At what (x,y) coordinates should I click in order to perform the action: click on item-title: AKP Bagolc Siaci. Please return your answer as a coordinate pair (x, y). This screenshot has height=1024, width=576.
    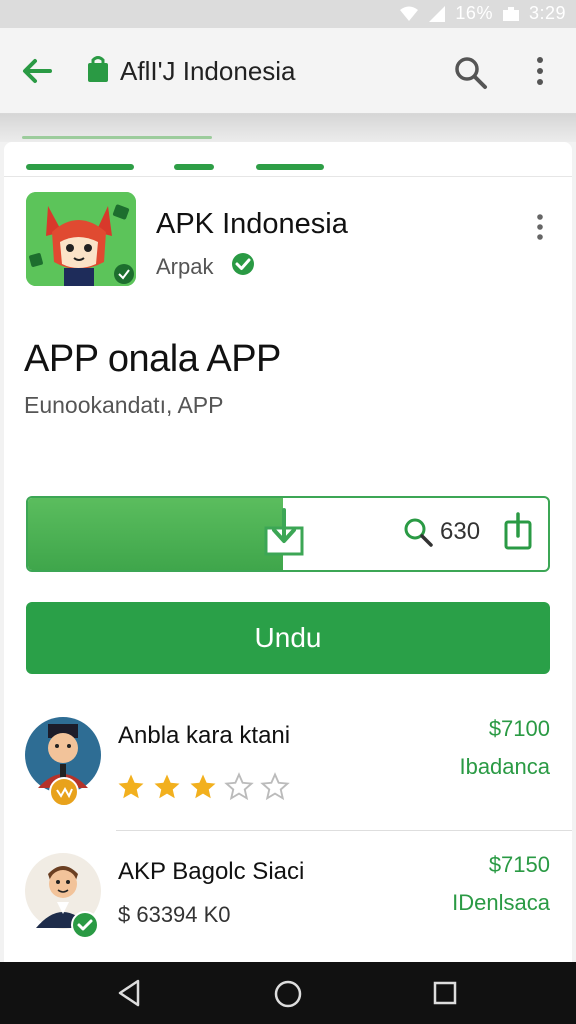
    Looking at the image, I should click on (211, 871).